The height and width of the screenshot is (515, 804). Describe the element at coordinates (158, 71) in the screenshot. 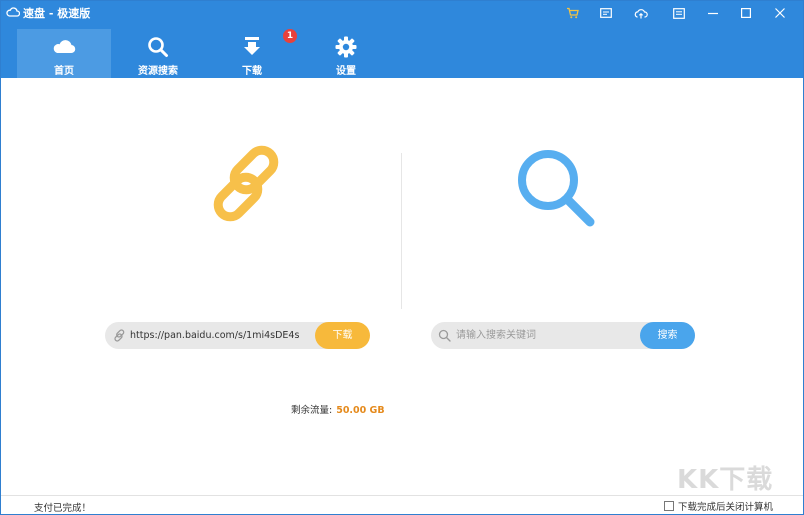

I see `tab-resource-search-label: 资源搜索` at that location.